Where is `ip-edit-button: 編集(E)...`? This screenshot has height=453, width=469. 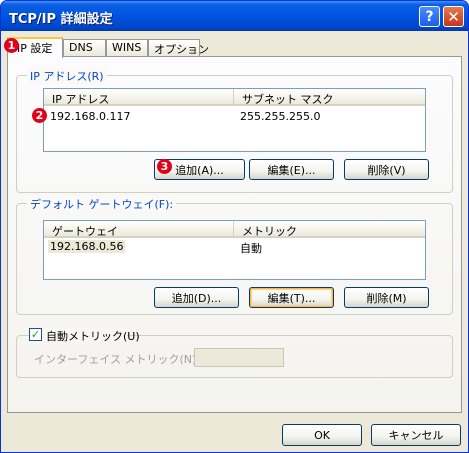 ip-edit-button: 編集(E)... is located at coordinates (291, 169).